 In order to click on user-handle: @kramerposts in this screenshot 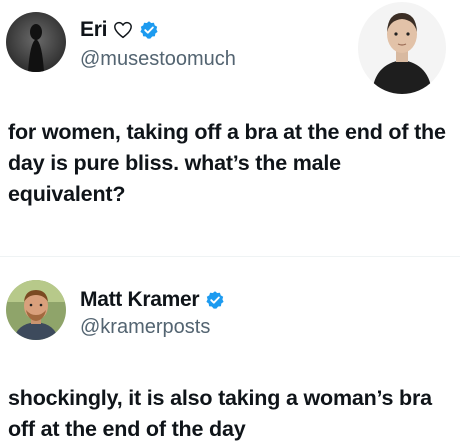, I will do `click(145, 327)`.